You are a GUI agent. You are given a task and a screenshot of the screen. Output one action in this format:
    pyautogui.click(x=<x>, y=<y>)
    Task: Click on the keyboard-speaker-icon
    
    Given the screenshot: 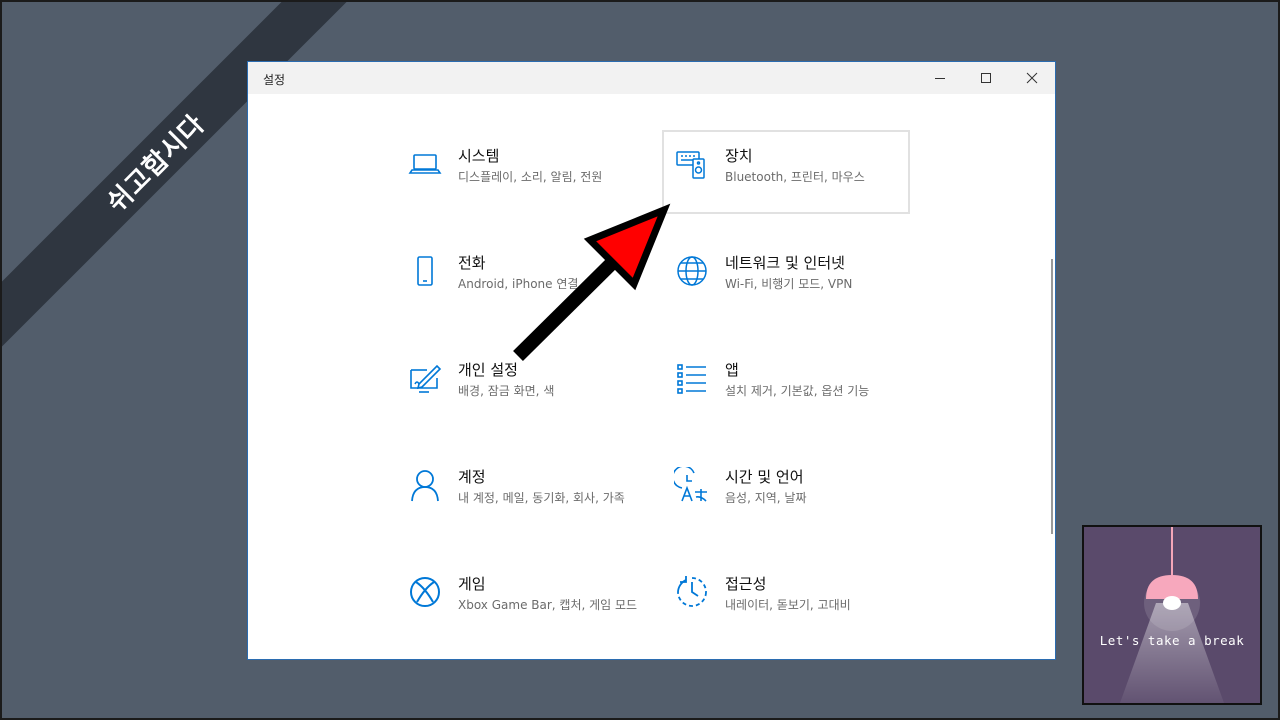 What is the action you would take?
    pyautogui.click(x=692, y=164)
    